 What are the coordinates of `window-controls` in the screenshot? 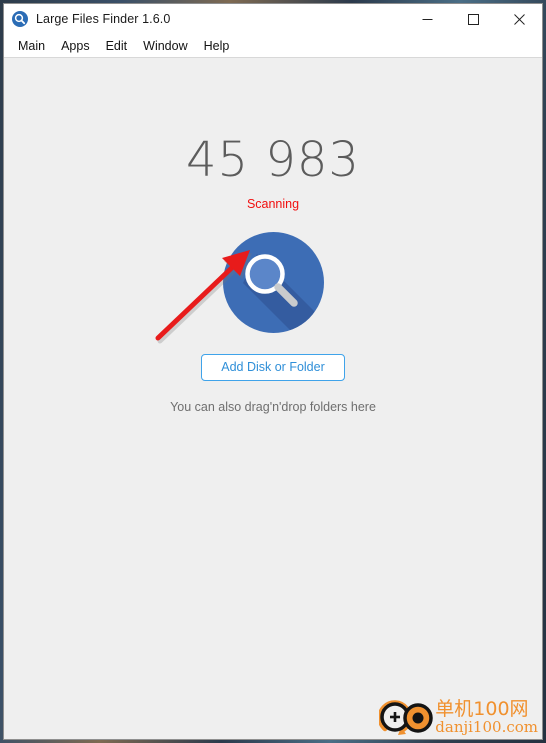 It's located at (473, 19).